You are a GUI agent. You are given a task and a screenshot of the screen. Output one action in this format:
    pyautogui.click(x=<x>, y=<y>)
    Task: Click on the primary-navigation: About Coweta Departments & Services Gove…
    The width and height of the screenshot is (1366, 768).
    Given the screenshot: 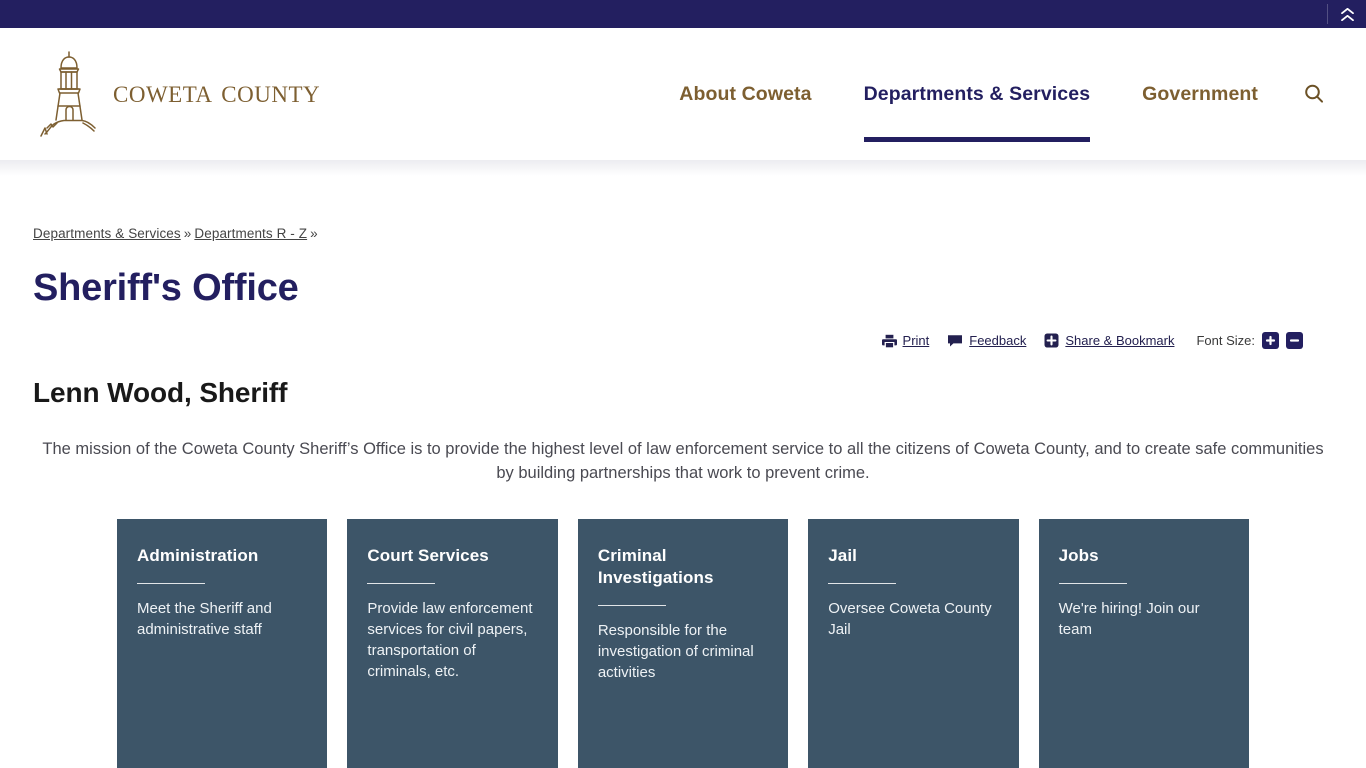 What is the action you would take?
    pyautogui.click(x=994, y=94)
    